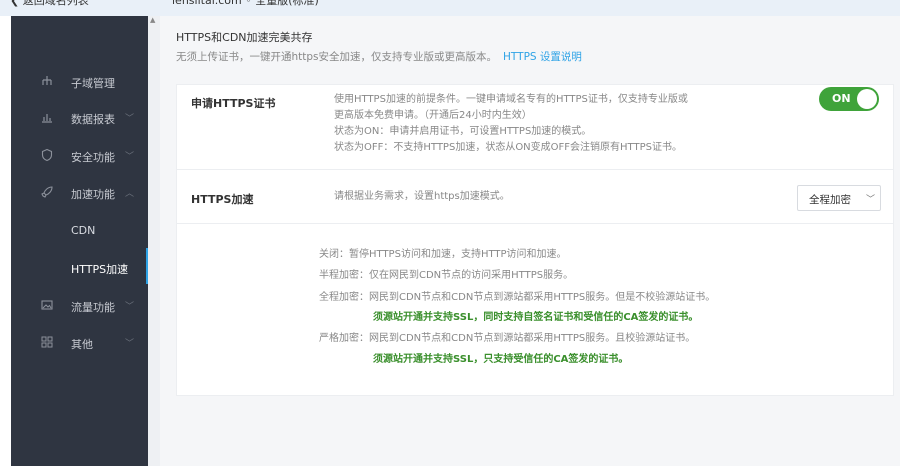  Describe the element at coordinates (154, 241) in the screenshot. I see `sidebar-scrollbar: ▲` at that location.